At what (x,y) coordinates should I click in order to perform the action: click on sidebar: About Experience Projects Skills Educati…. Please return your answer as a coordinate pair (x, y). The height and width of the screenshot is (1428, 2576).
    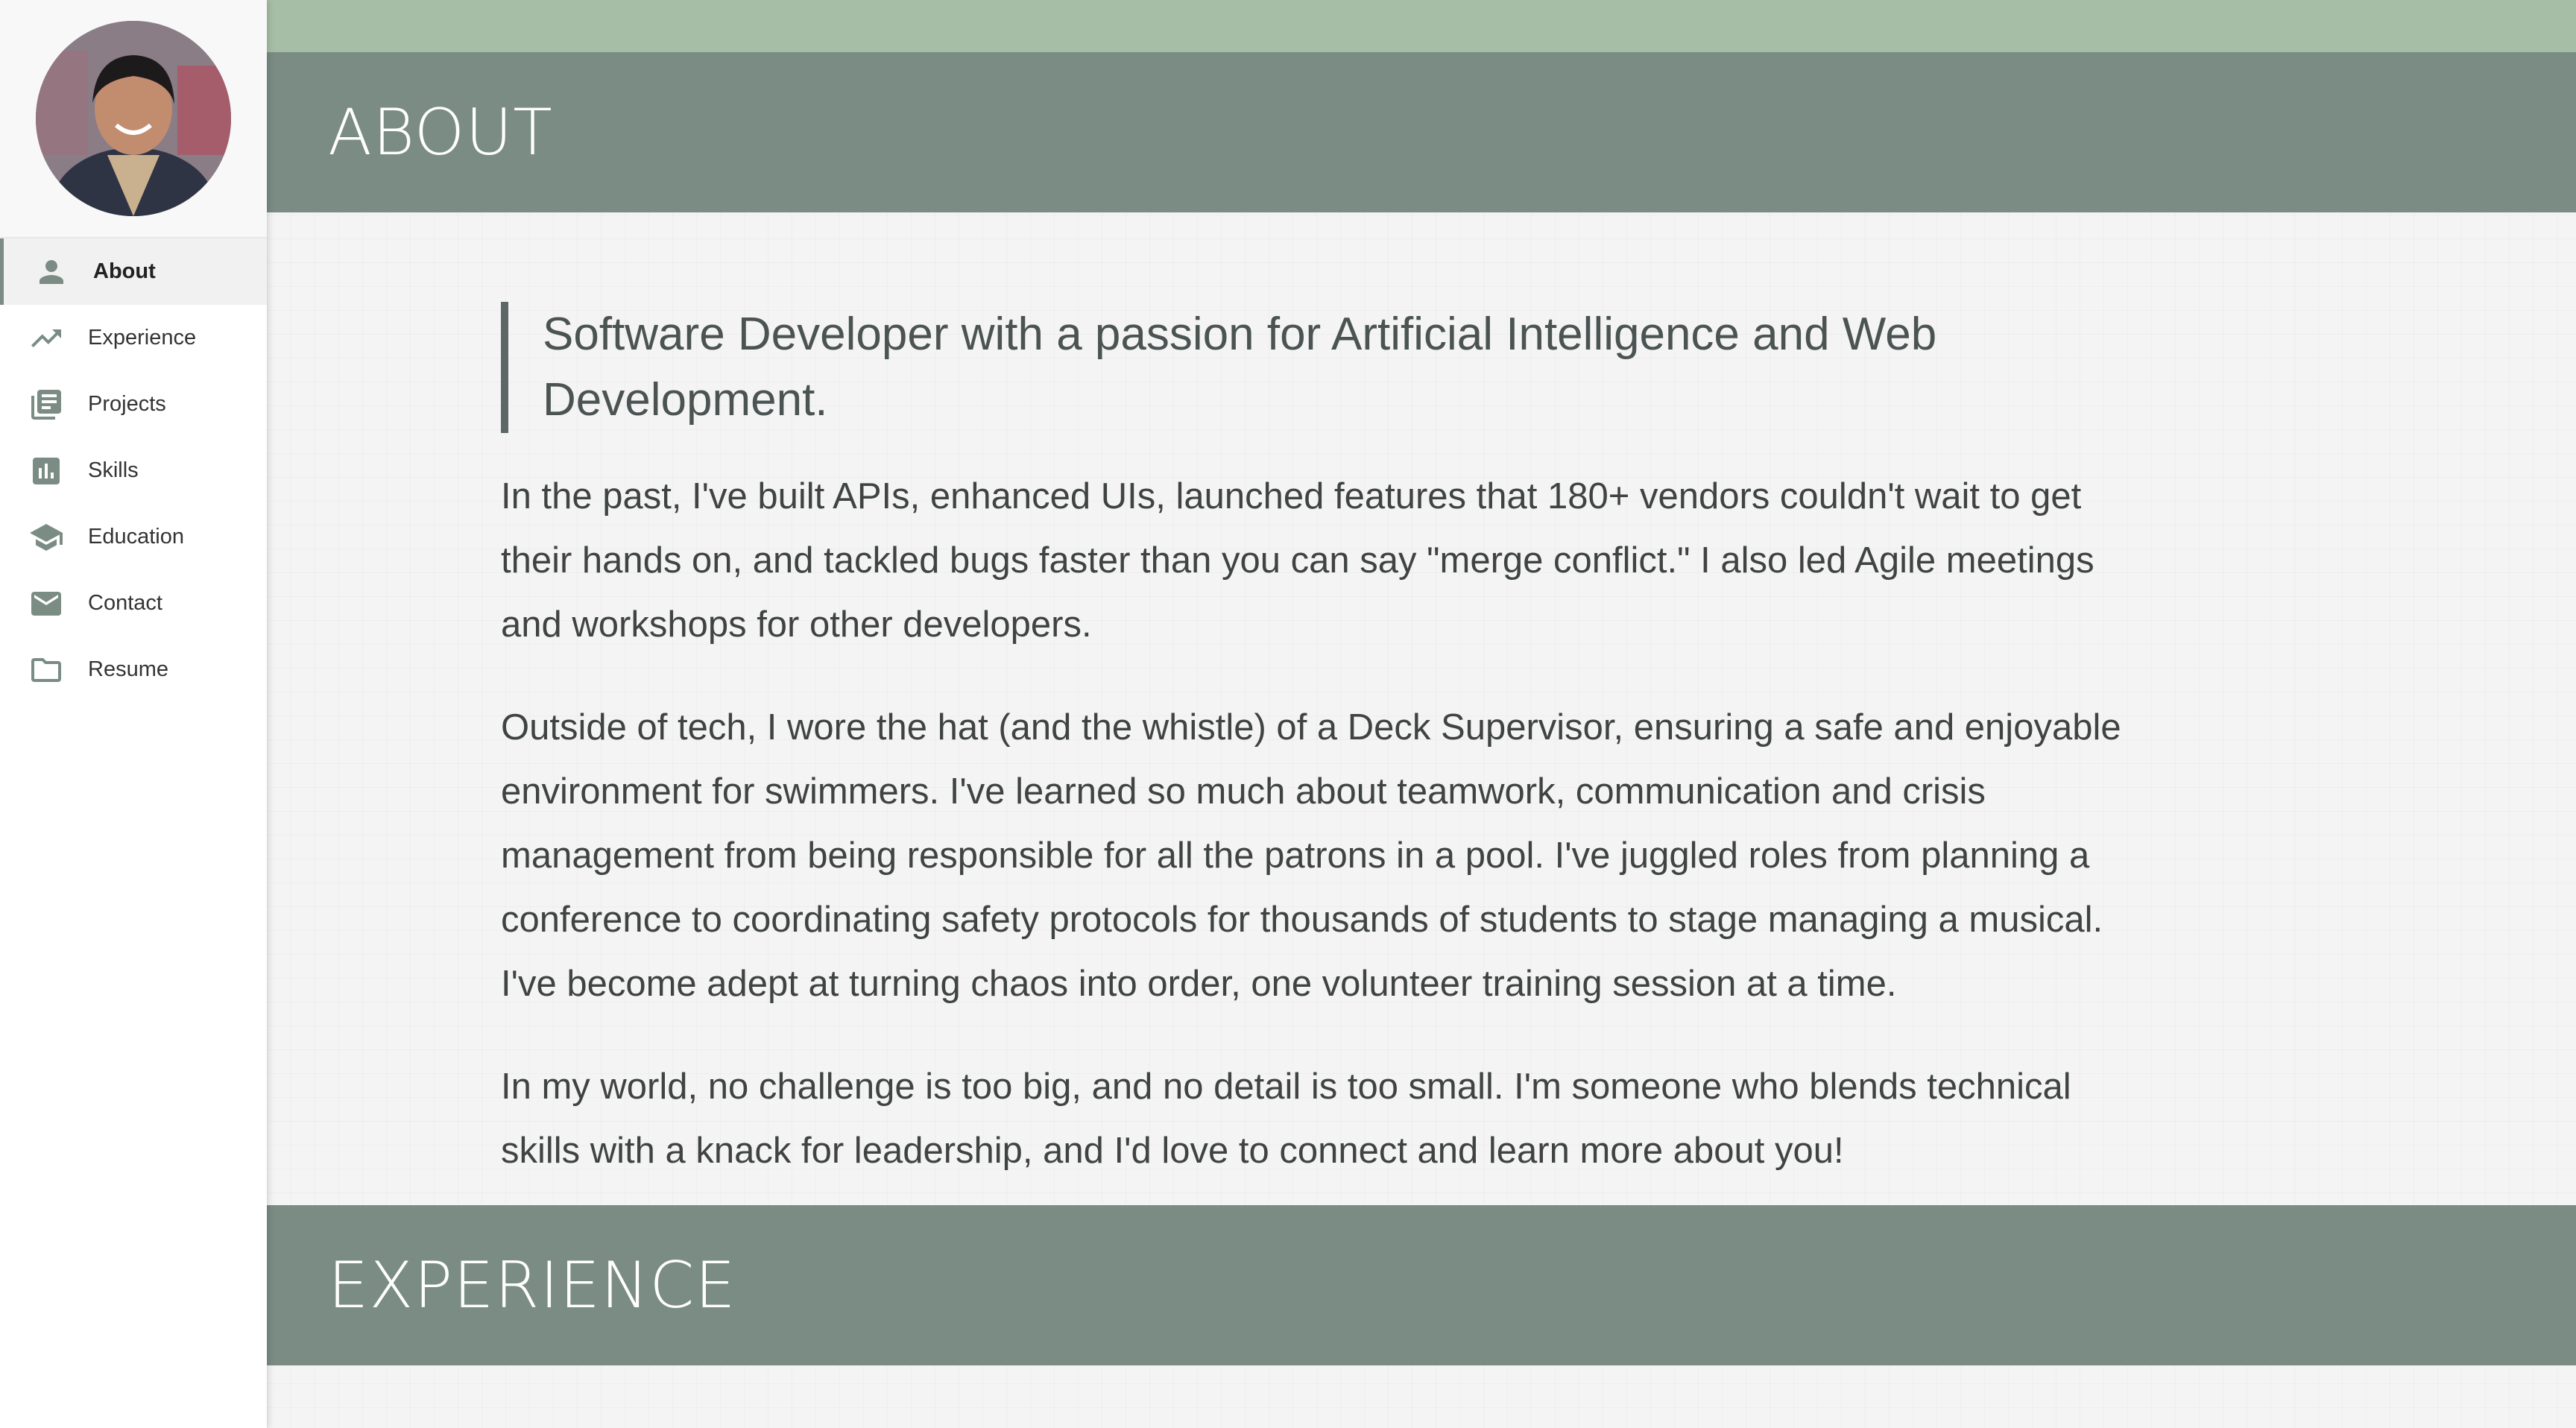
    Looking at the image, I should click on (133, 714).